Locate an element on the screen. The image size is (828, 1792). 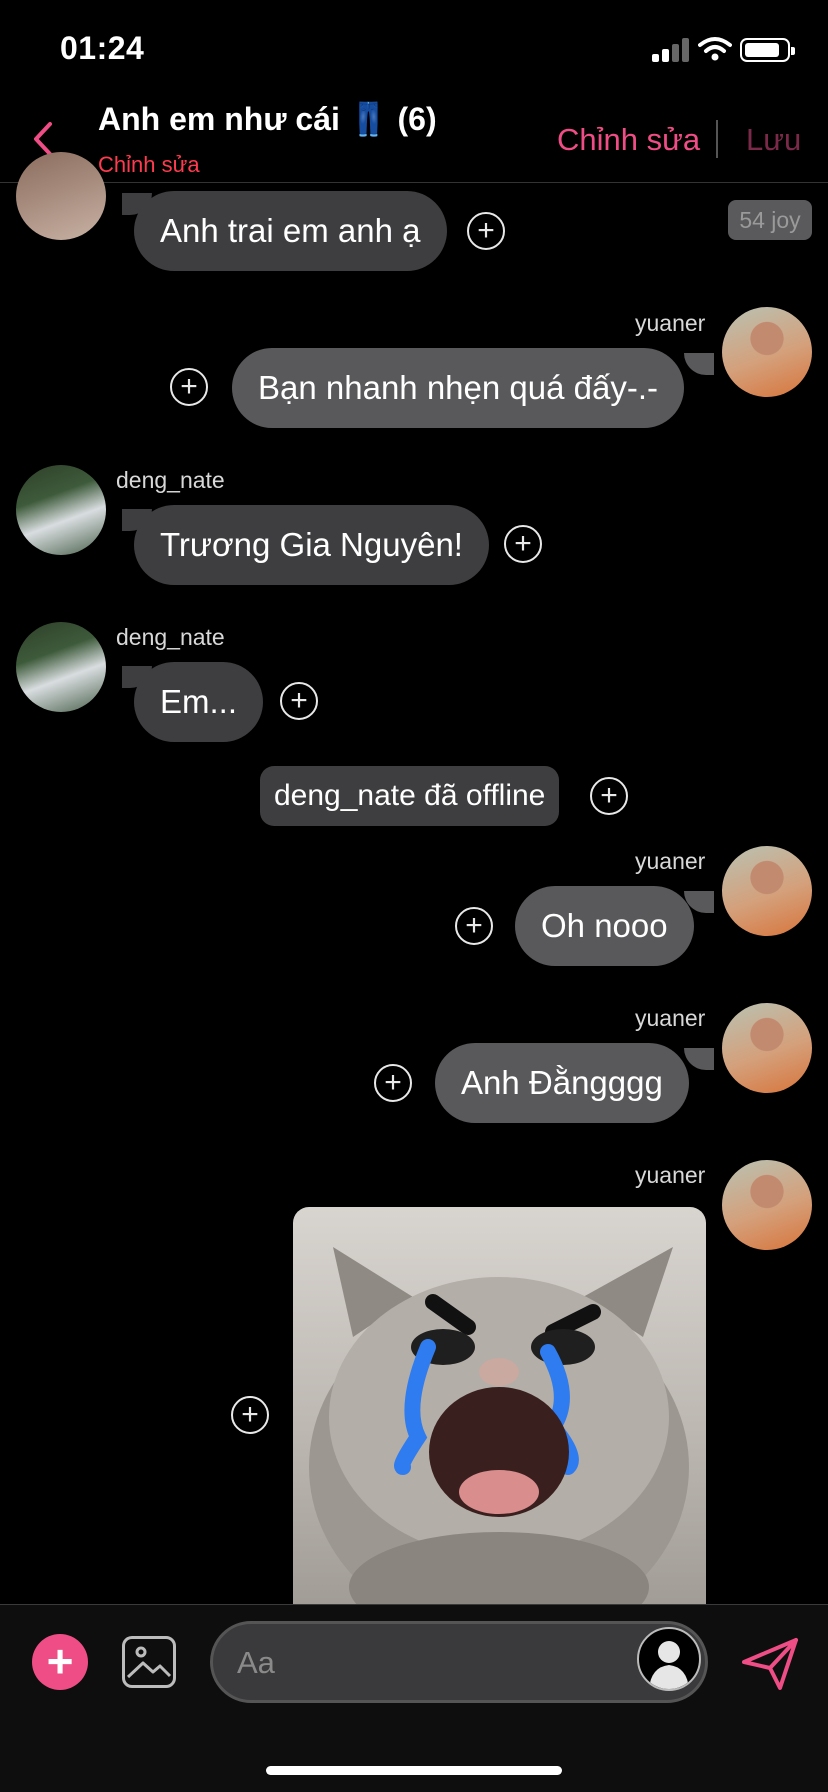
system-message: deng_nate đã offline is located at coordinates (410, 796).